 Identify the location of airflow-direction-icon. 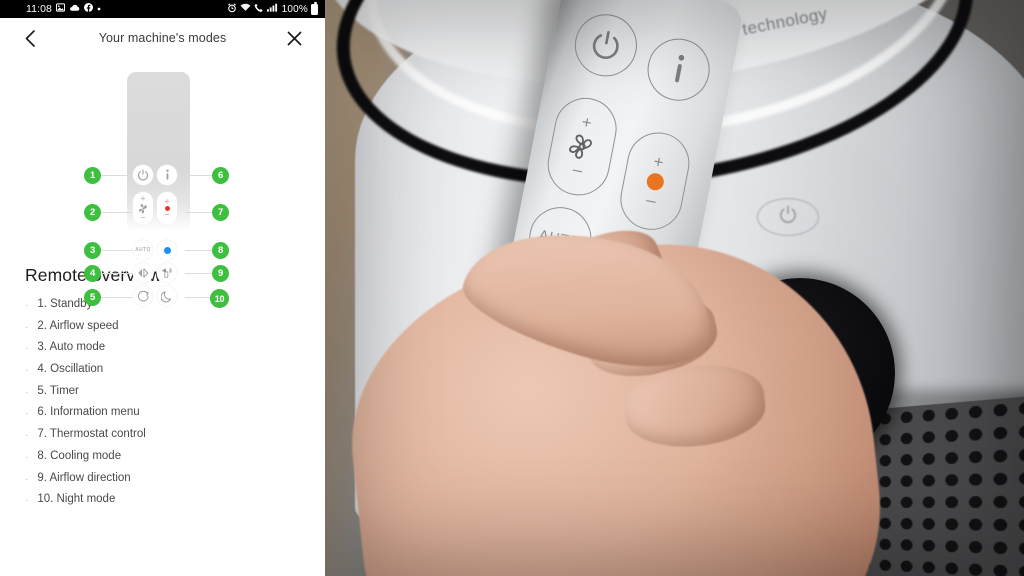
(166, 272).